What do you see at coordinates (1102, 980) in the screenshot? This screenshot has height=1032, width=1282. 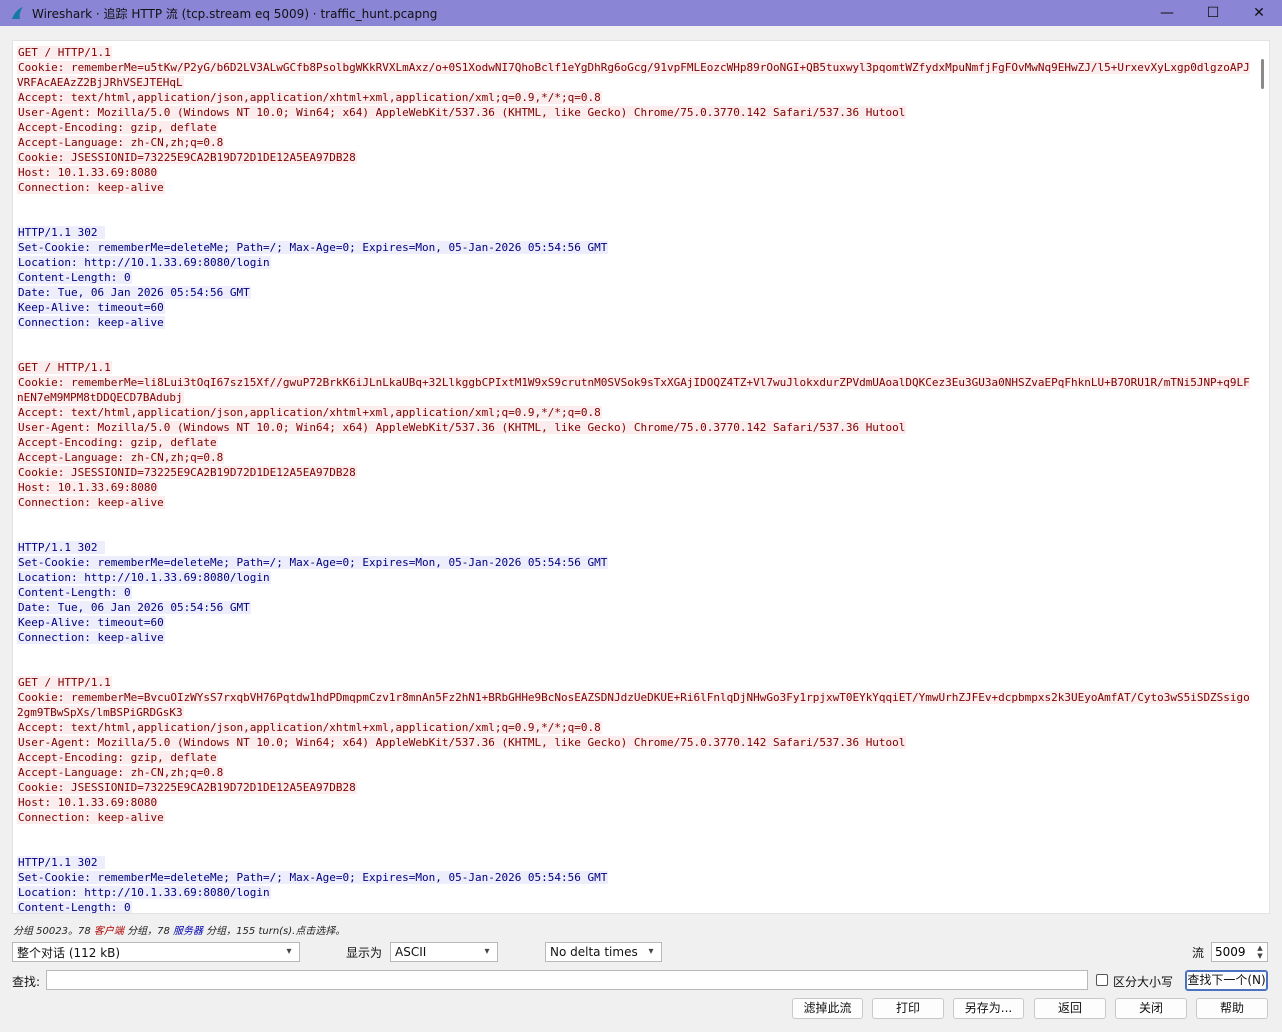 I see `case-sensitive-checkbox` at bounding box center [1102, 980].